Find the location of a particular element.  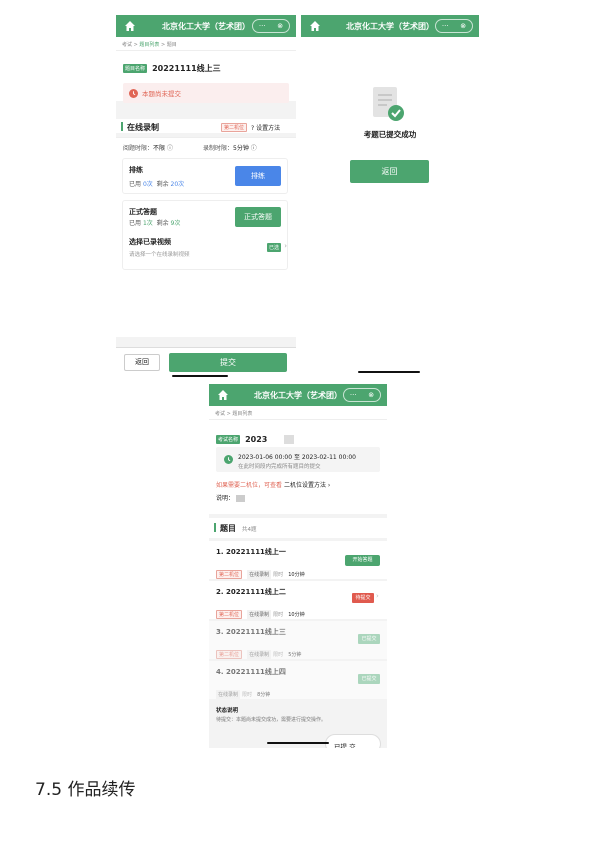

item-title: 4. 20221111线上四 is located at coordinates (251, 672).